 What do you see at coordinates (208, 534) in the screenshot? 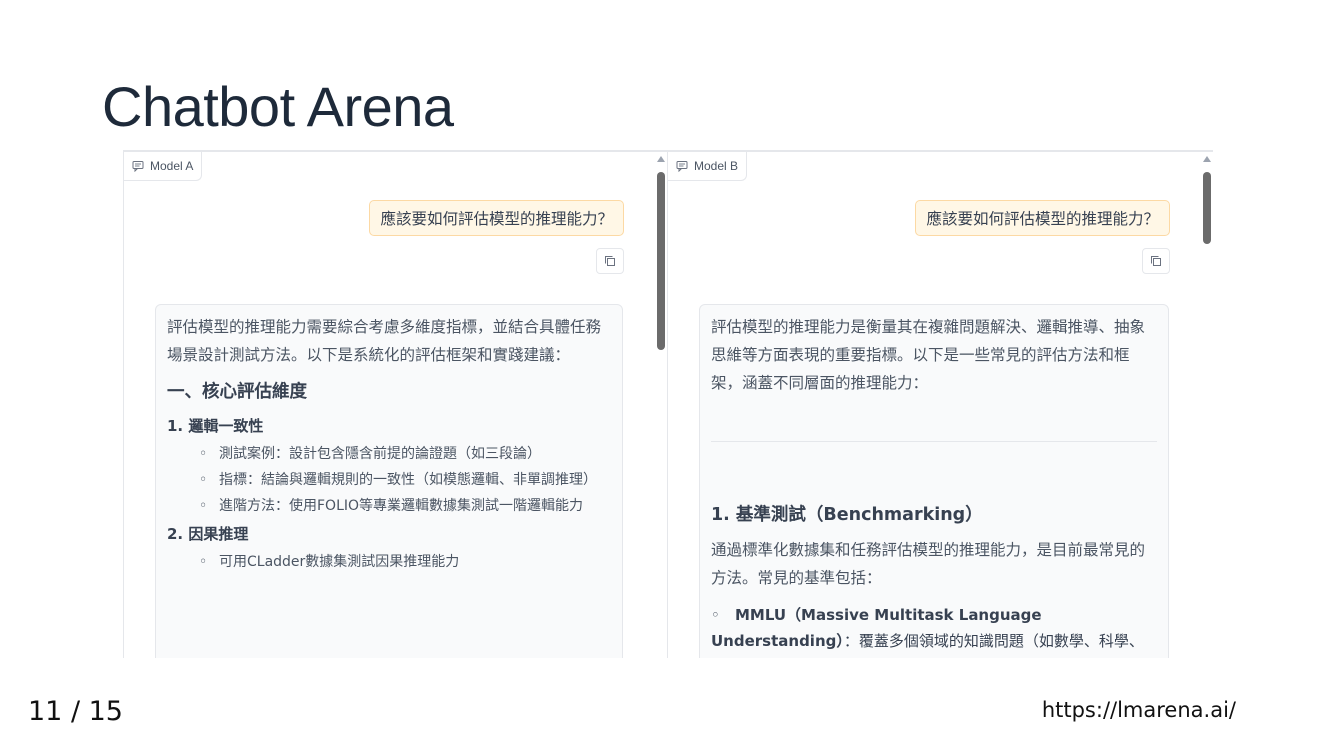
I see `list-item: 2. 因果推理` at bounding box center [208, 534].